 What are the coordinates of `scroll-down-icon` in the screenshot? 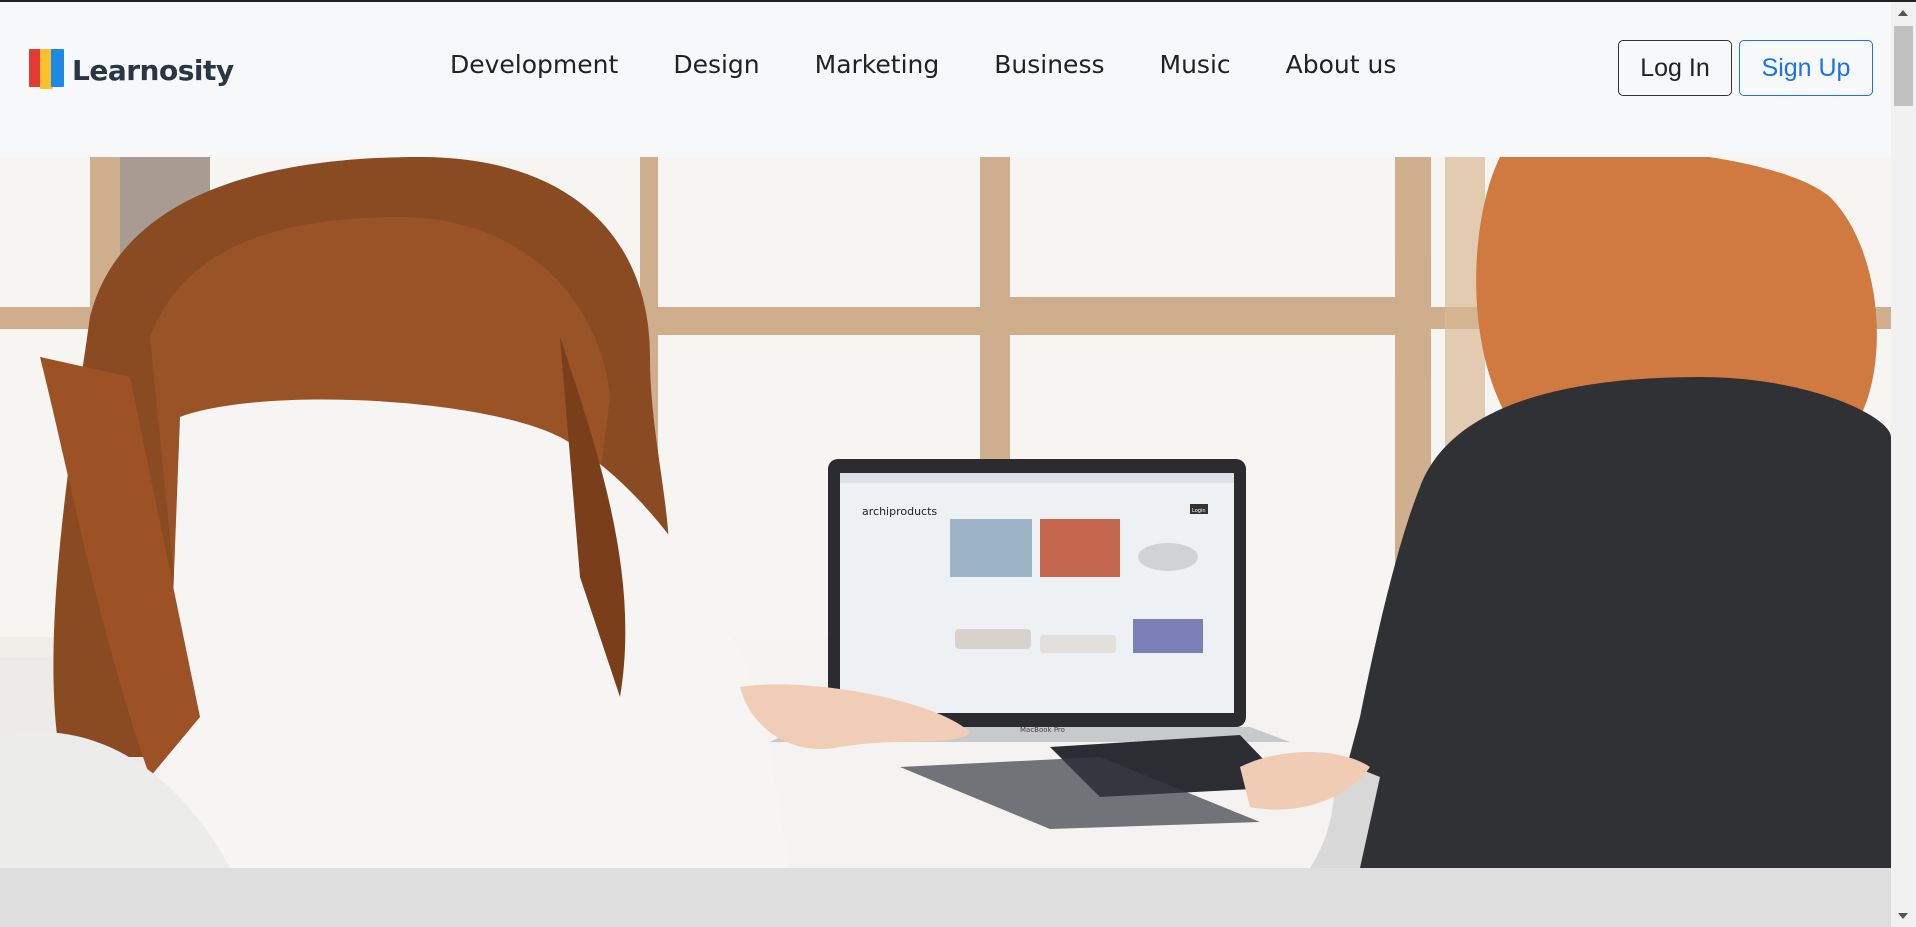 It's located at (1903, 916).